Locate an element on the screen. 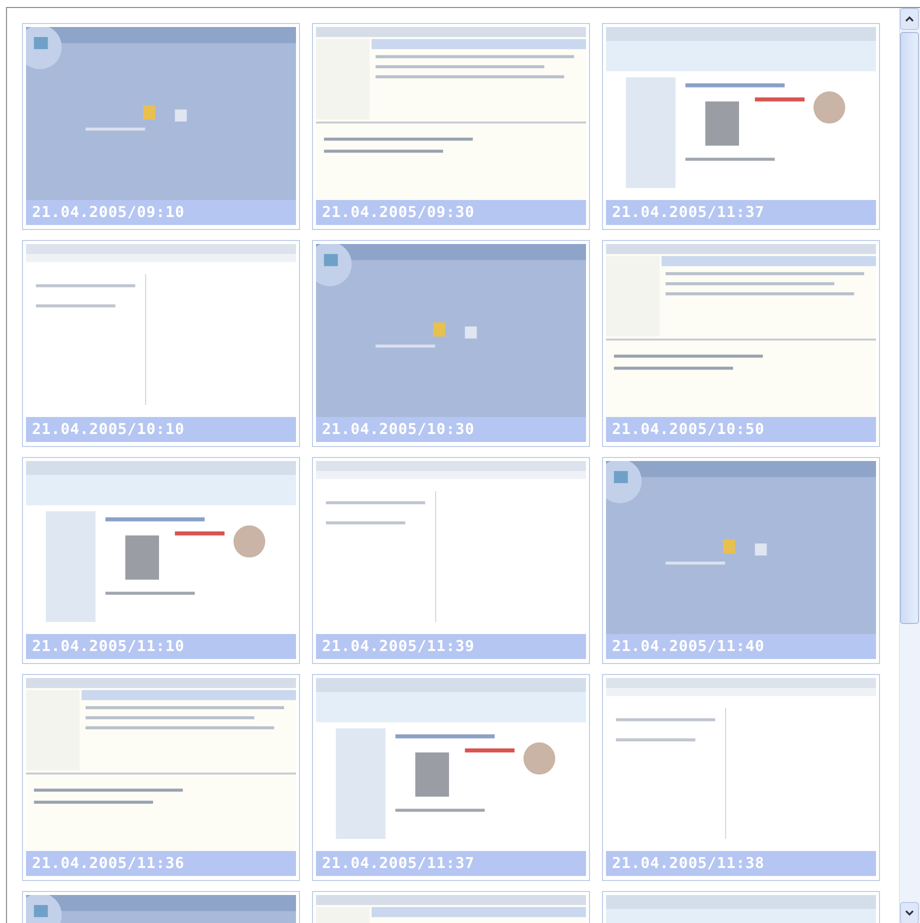  timestamp-caption: 21.04.2005/11:40 is located at coordinates (741, 646).